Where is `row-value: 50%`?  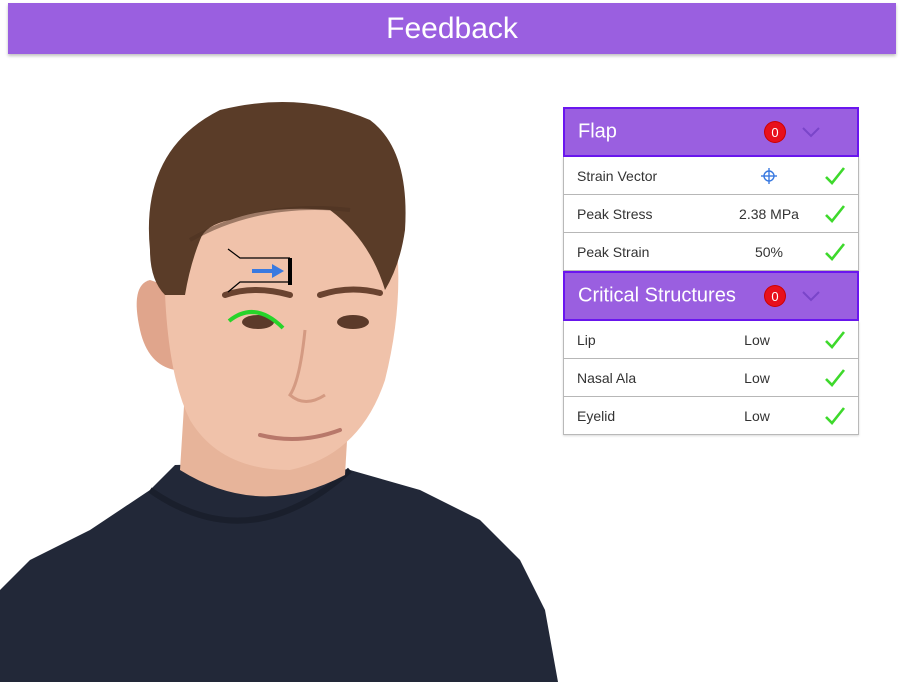 row-value: 50% is located at coordinates (769, 251).